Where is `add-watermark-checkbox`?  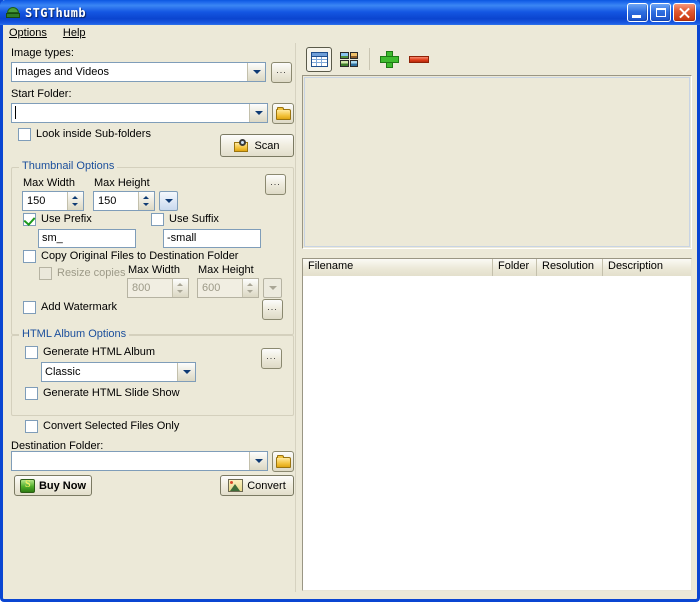 add-watermark-checkbox is located at coordinates (29, 307).